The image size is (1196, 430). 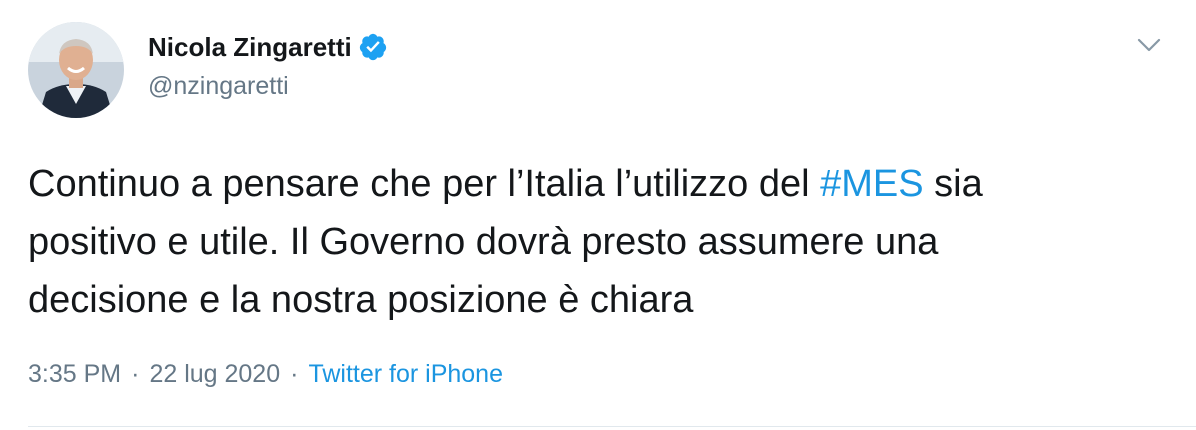 I want to click on author-name-row: Nicola Zingaretti, so click(x=268, y=47).